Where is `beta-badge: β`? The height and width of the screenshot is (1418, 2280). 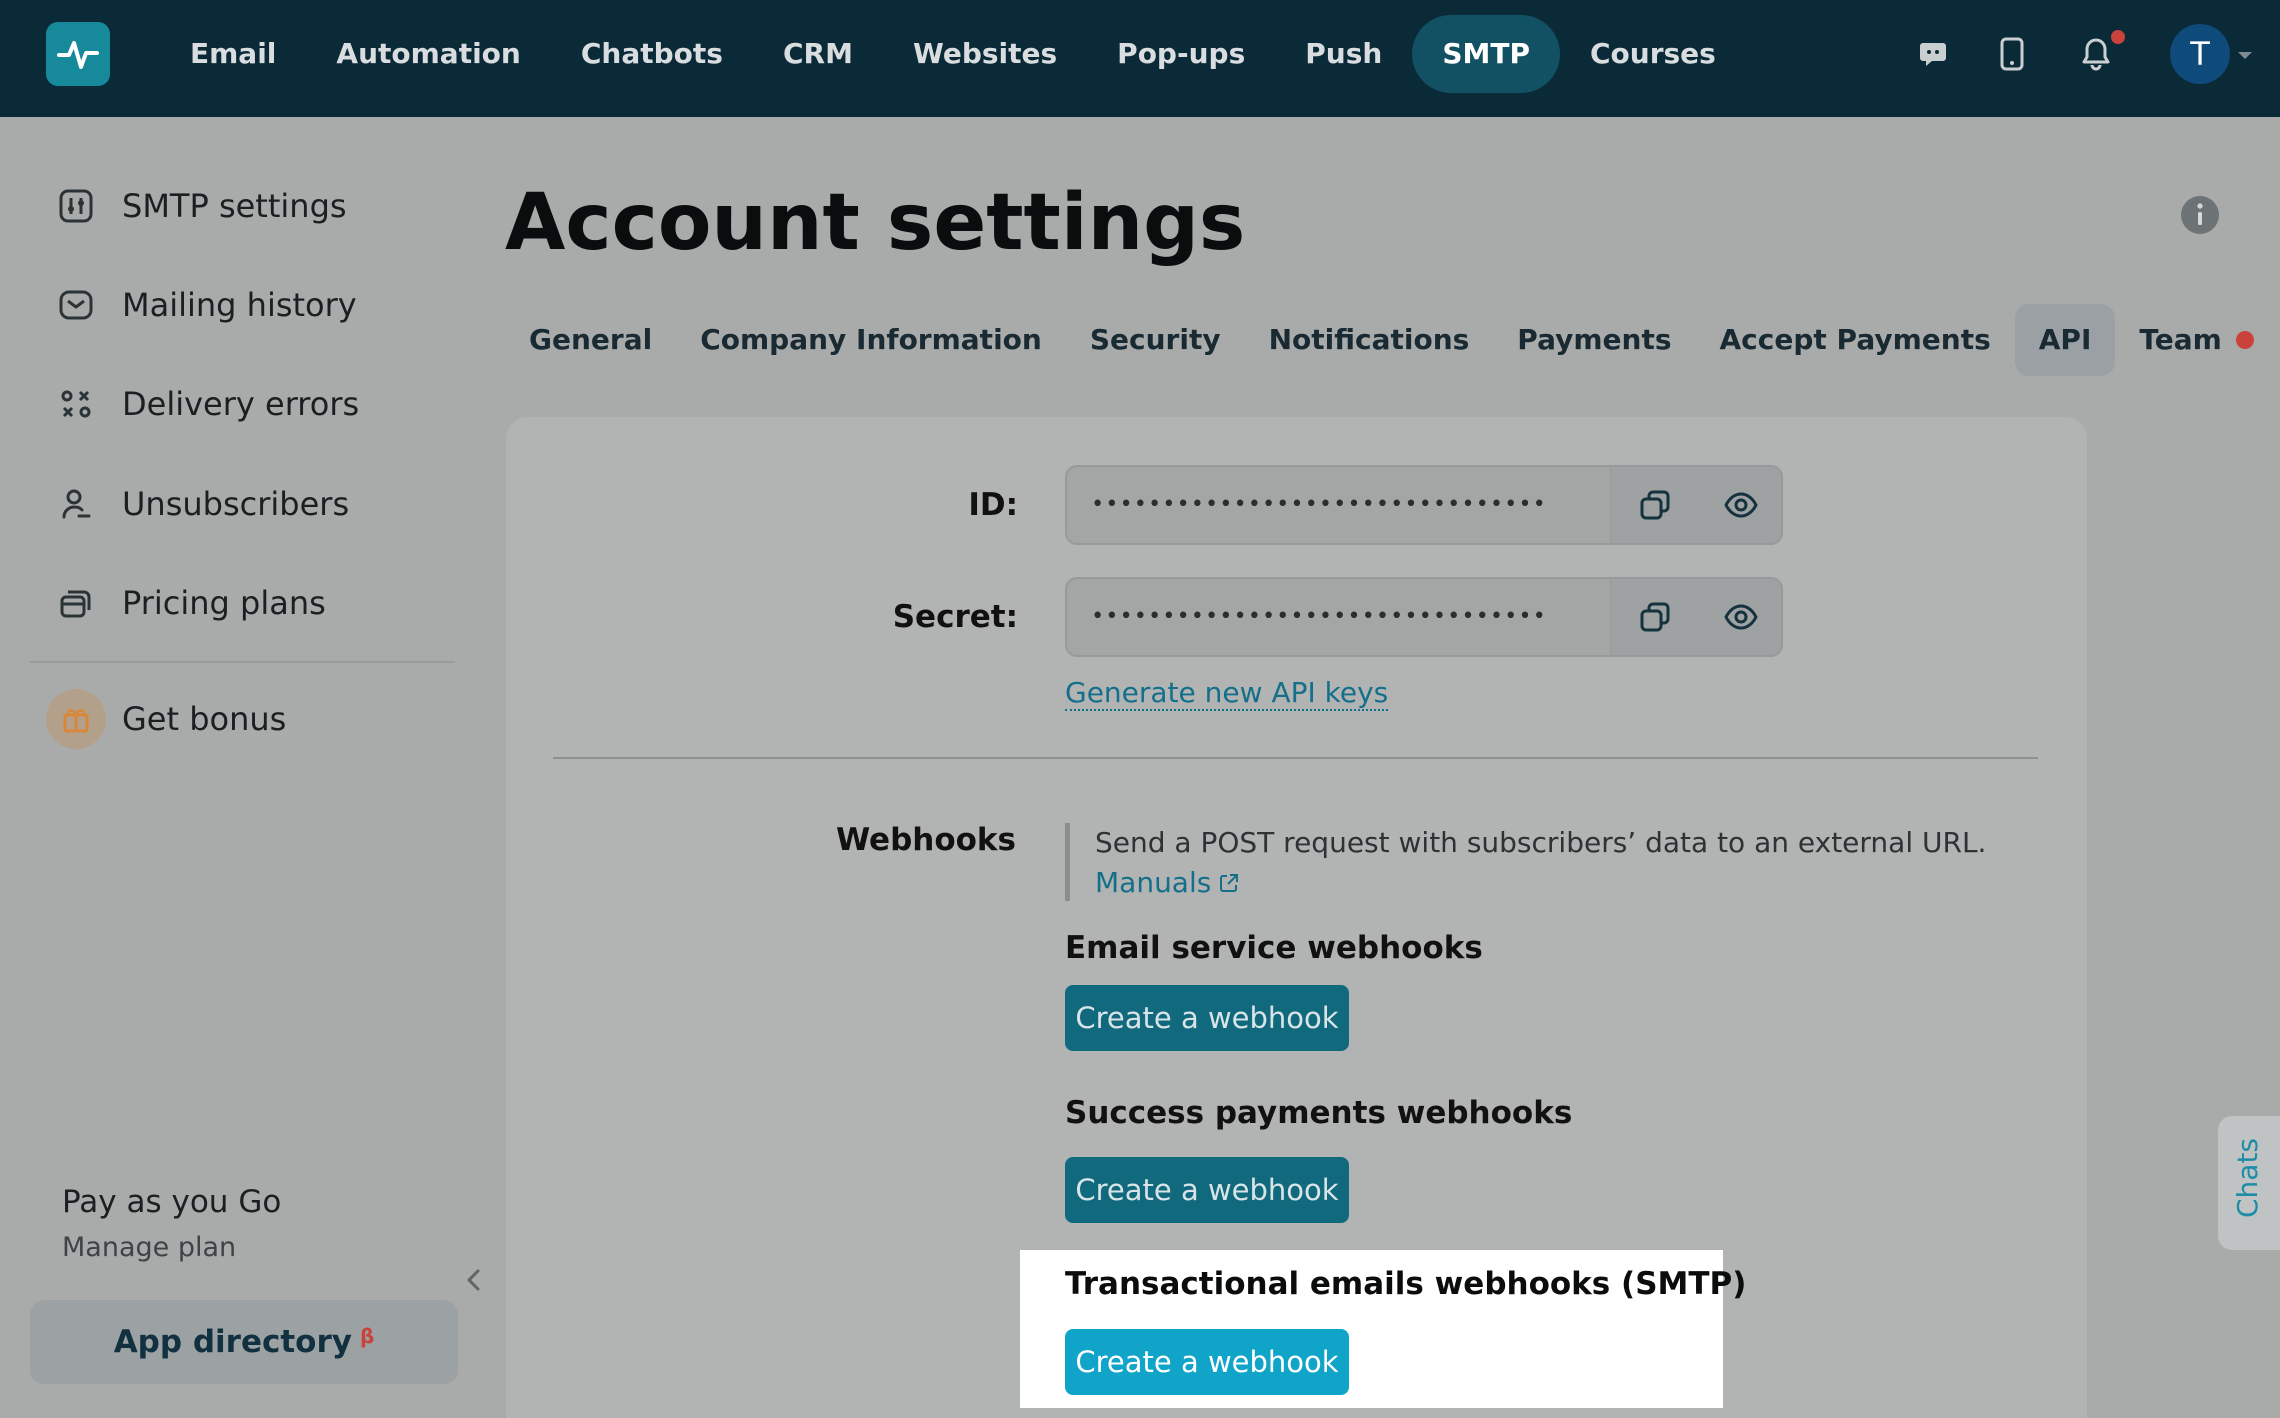
beta-badge: β is located at coordinates (367, 1336).